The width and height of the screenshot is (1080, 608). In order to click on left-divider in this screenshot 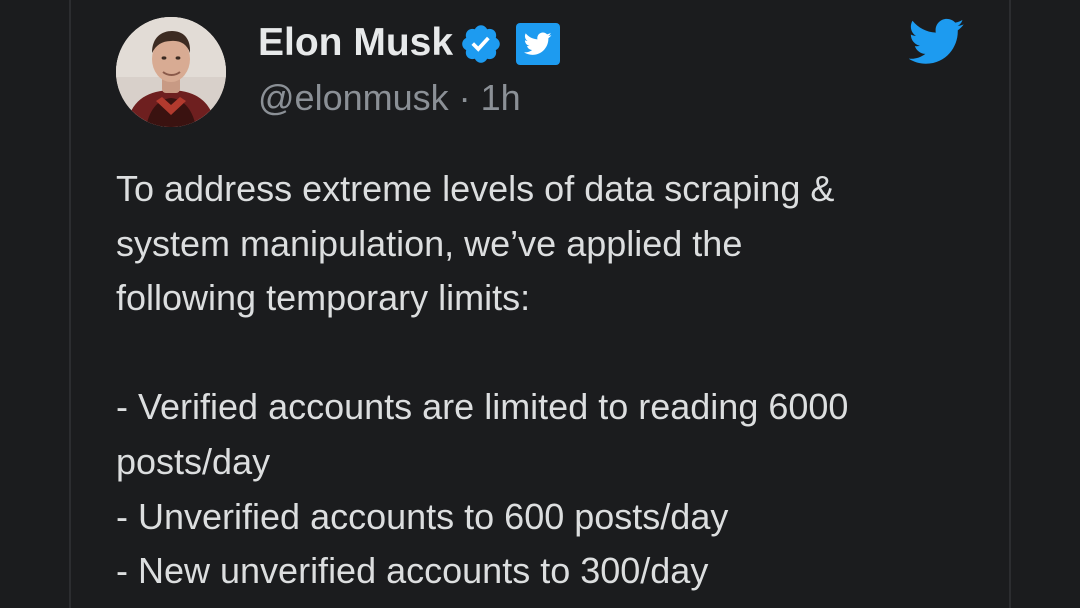, I will do `click(70, 304)`.